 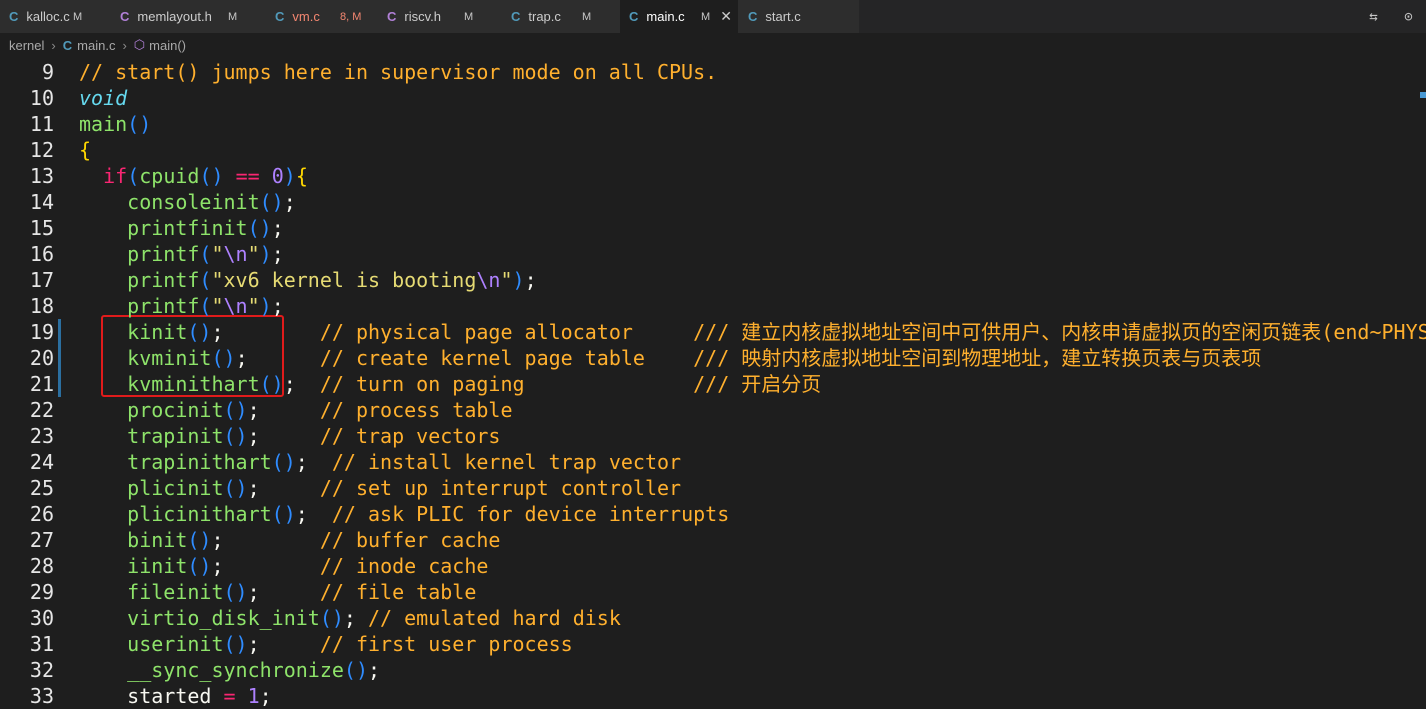 What do you see at coordinates (175, 696) in the screenshot?
I see `code-text: started = 1;` at bounding box center [175, 696].